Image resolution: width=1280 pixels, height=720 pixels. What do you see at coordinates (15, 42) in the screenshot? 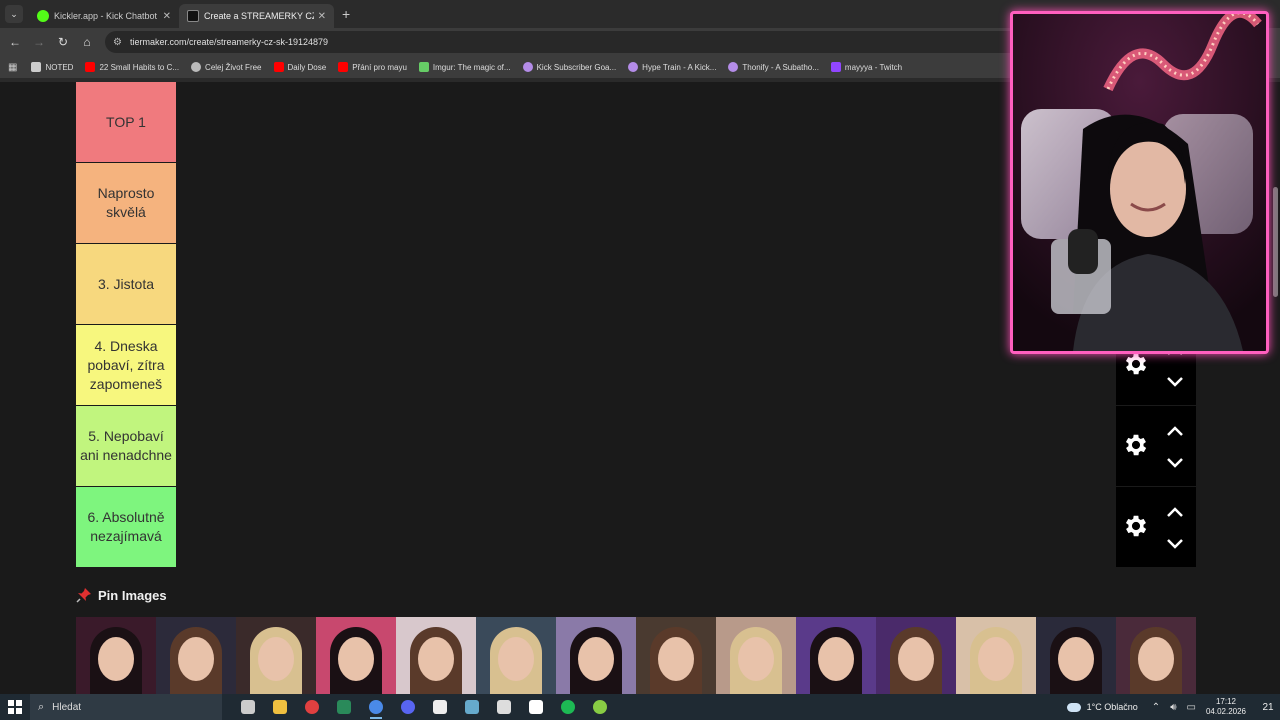
I see `back-arrow-icon: ←` at bounding box center [15, 42].